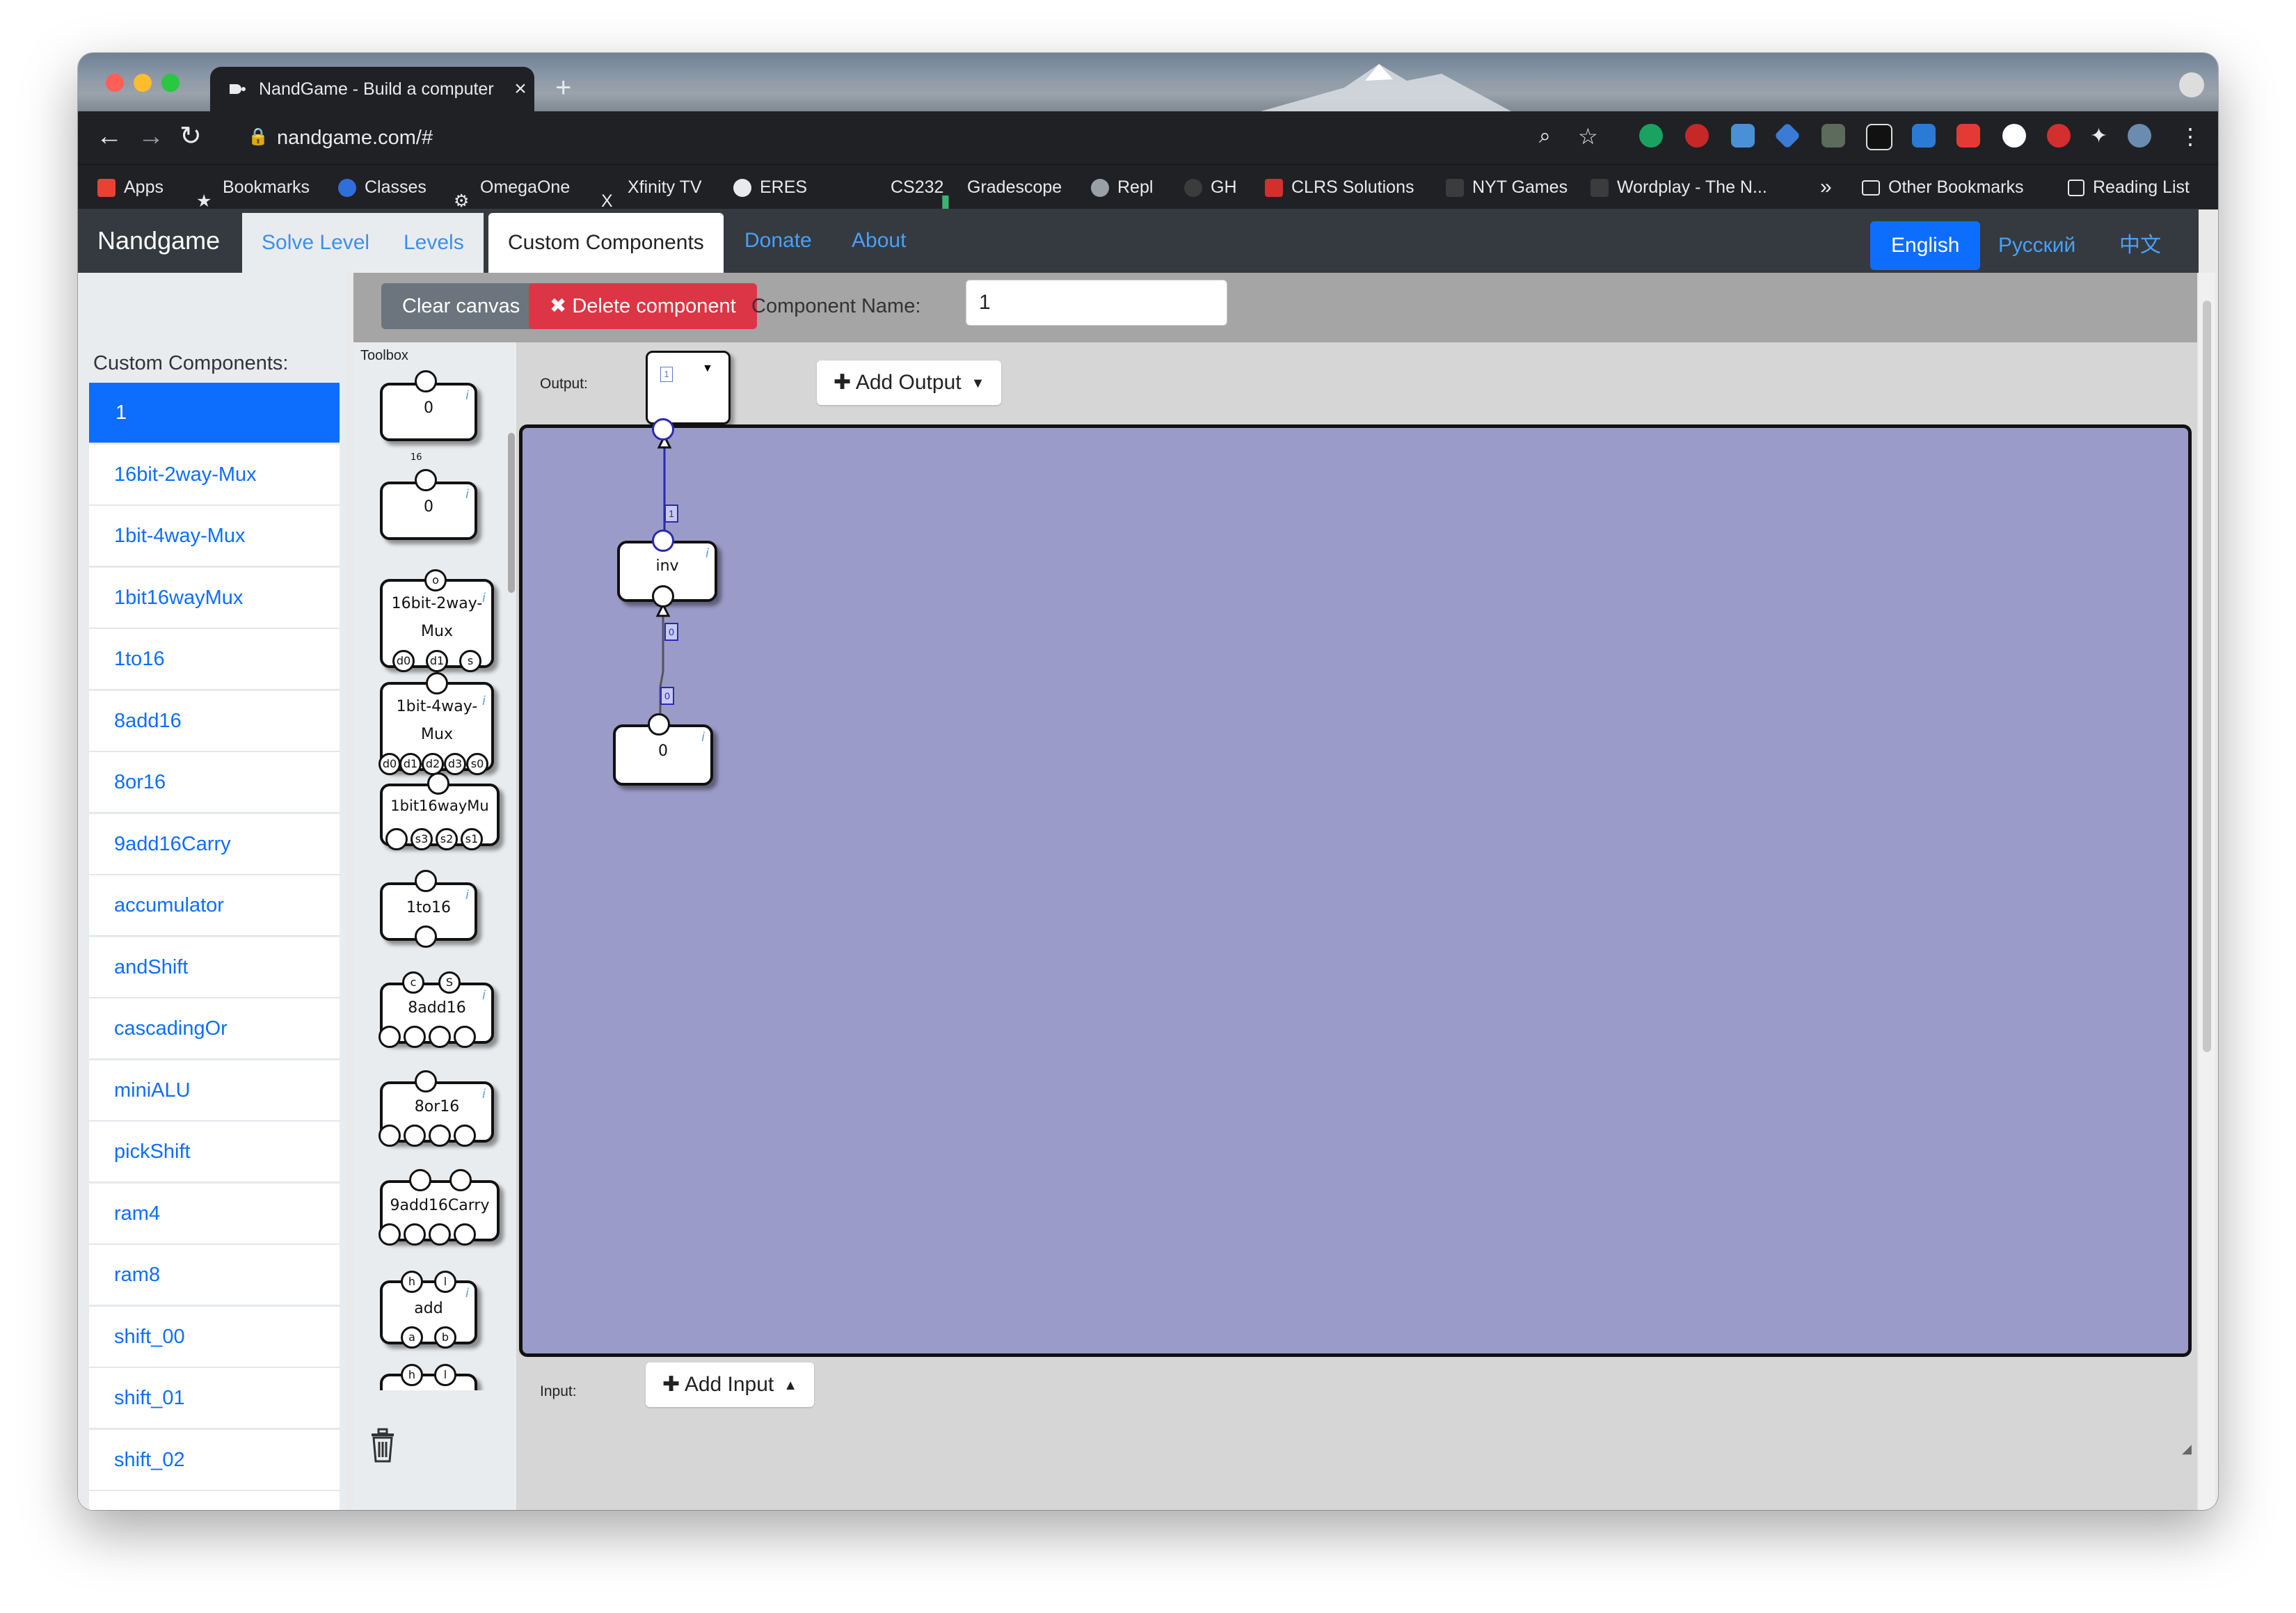  Describe the element at coordinates (411, 764) in the screenshot. I see `input-pin-d1: d1` at that location.